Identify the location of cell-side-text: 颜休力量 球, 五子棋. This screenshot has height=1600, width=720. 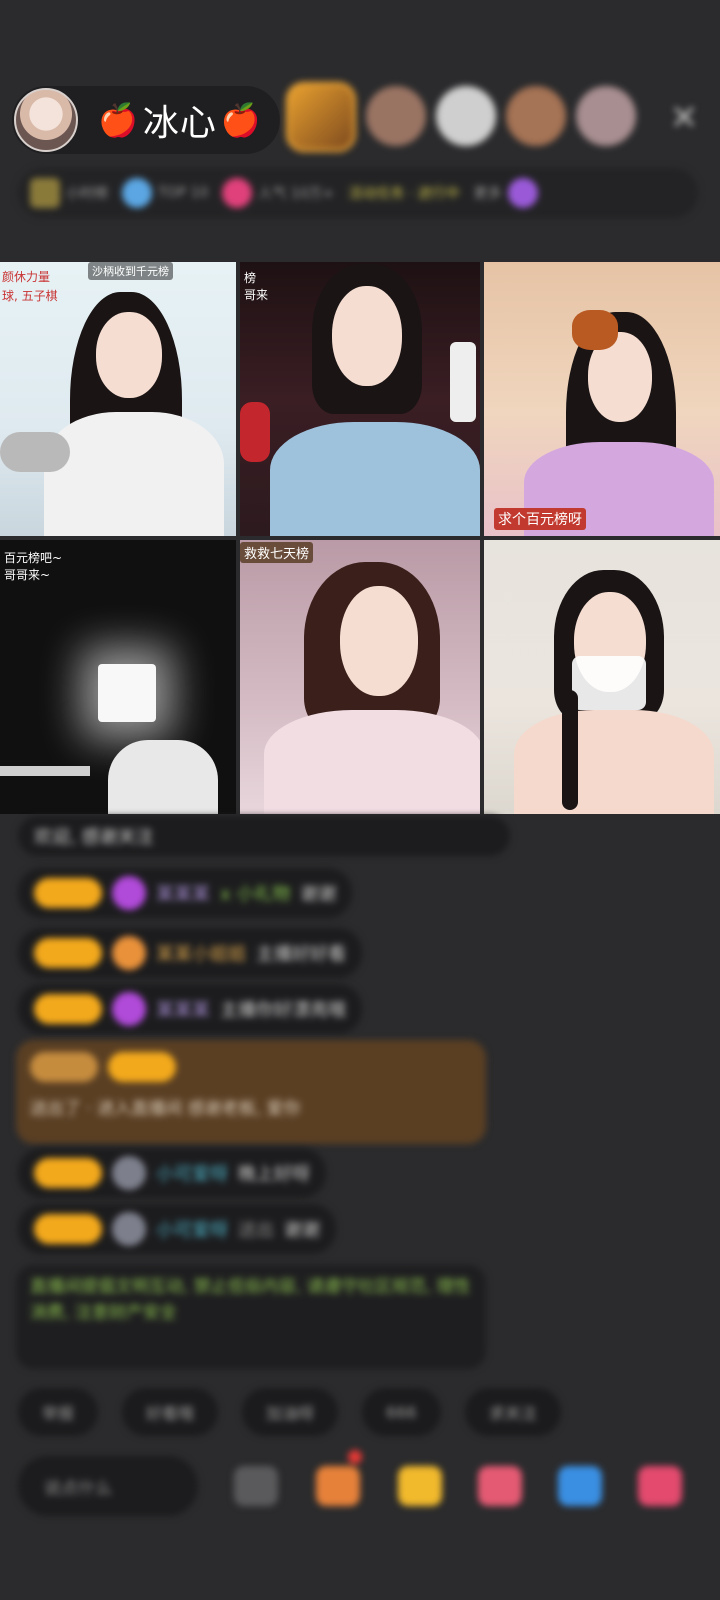
(30, 287).